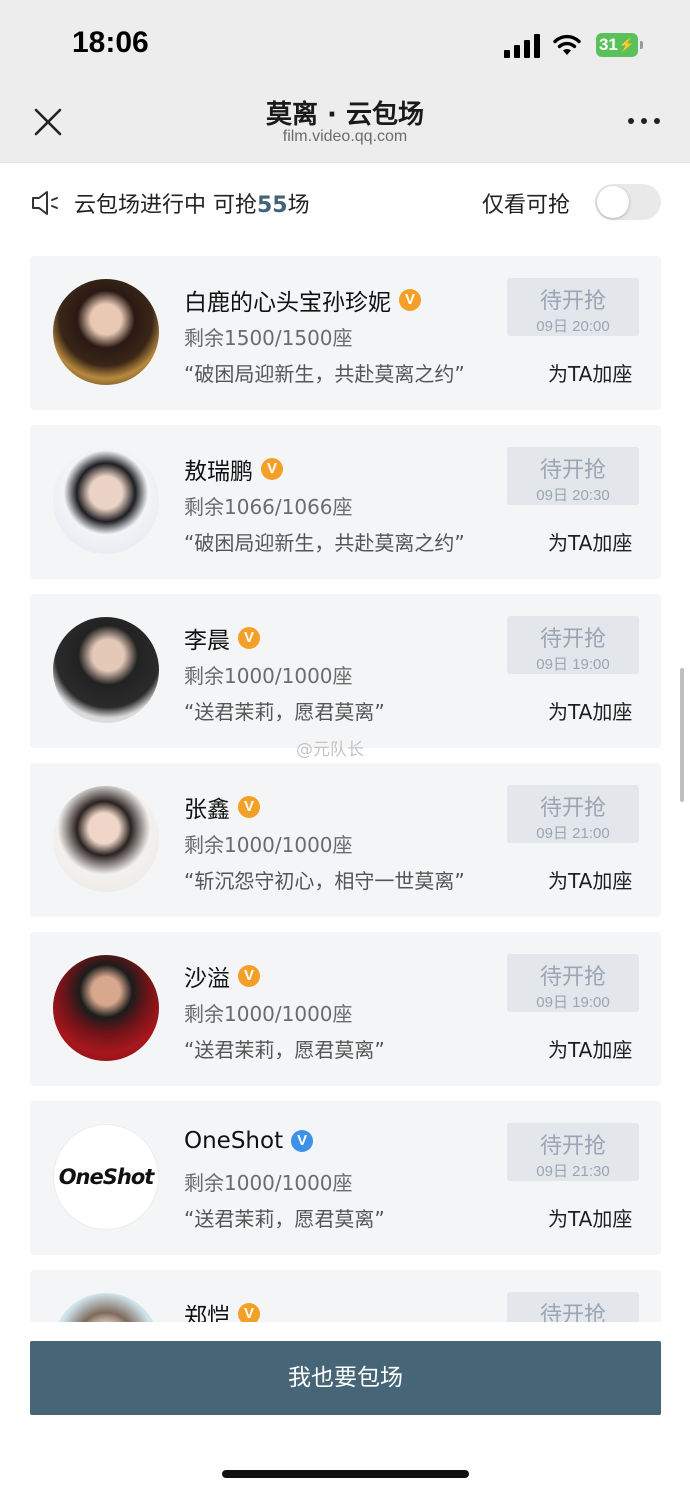 The width and height of the screenshot is (690, 1493). I want to click on host-name-row: 沙溢 V, so click(222, 976).